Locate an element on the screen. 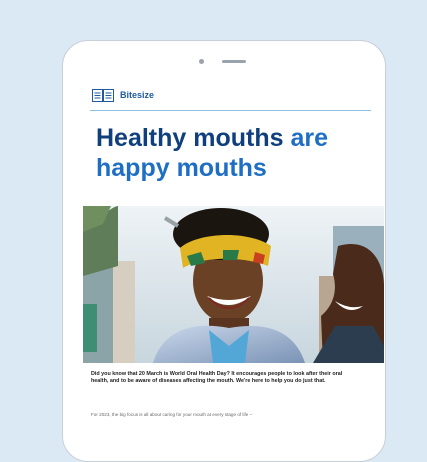 Image resolution: width=427 pixels, height=462 pixels. camera-dot is located at coordinates (201, 61).